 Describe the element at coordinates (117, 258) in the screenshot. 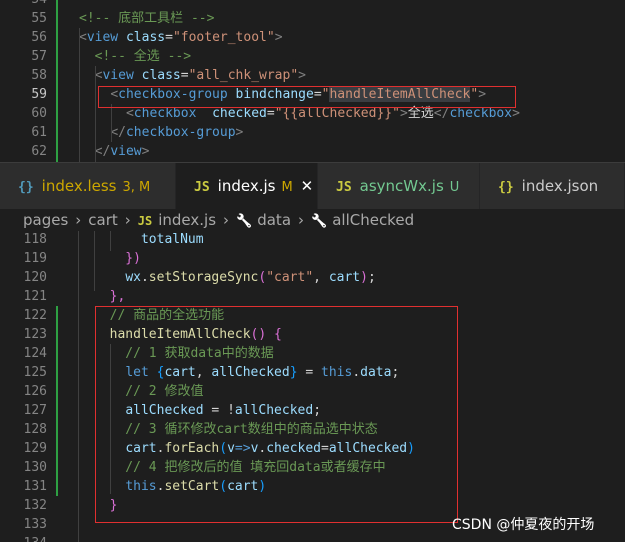

I see `code-text: })` at that location.